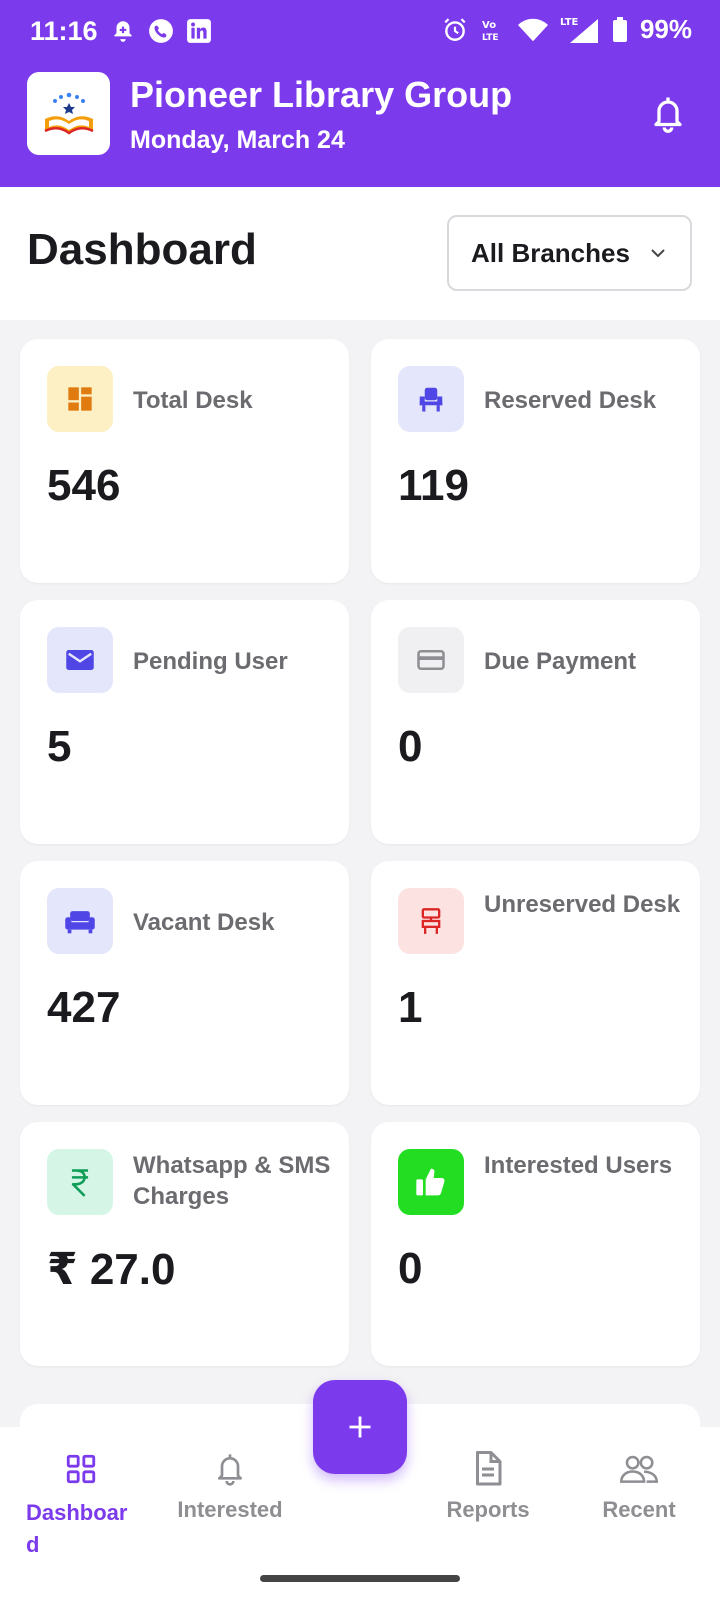 The width and height of the screenshot is (720, 1600). I want to click on status-system-icons: Vo LTE LTE 99%, so click(567, 29).